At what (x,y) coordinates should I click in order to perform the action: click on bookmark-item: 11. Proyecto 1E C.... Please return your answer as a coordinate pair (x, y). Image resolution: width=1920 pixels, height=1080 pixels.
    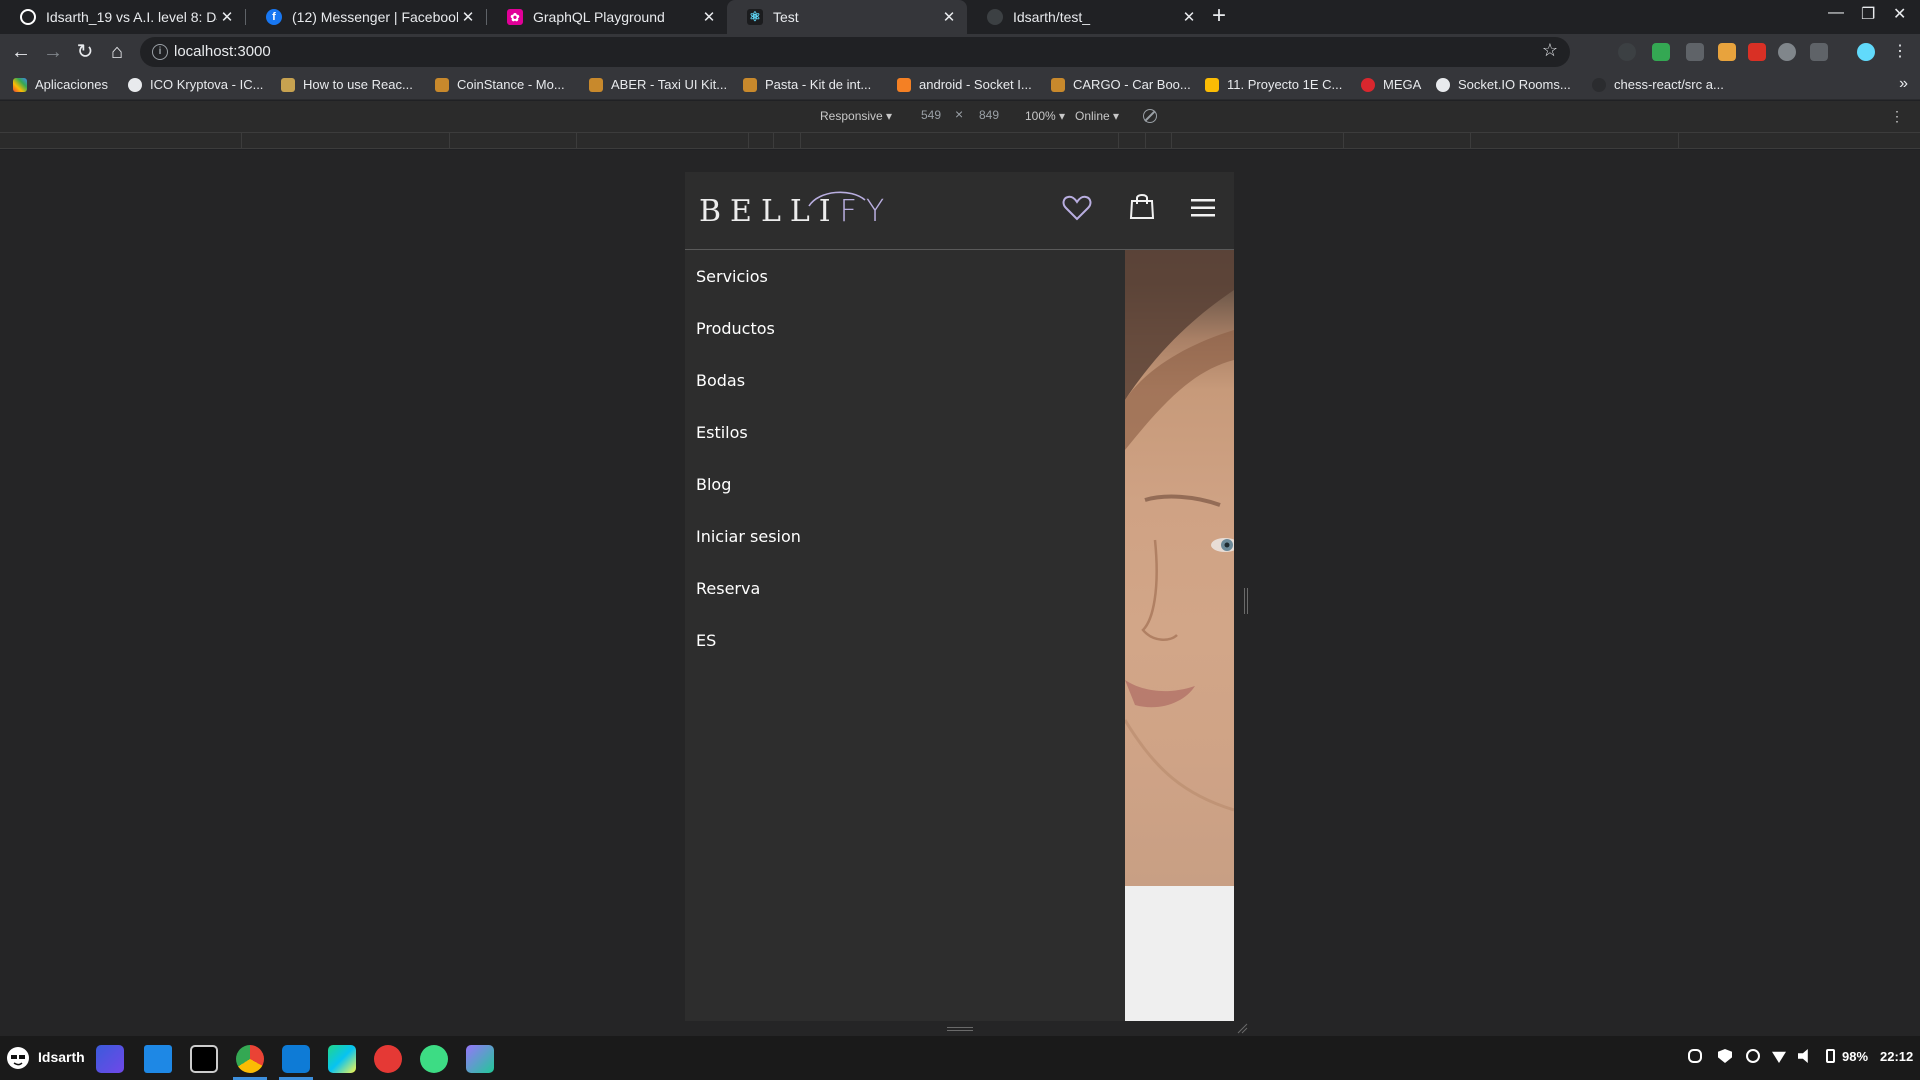
    Looking at the image, I should click on (1273, 84).